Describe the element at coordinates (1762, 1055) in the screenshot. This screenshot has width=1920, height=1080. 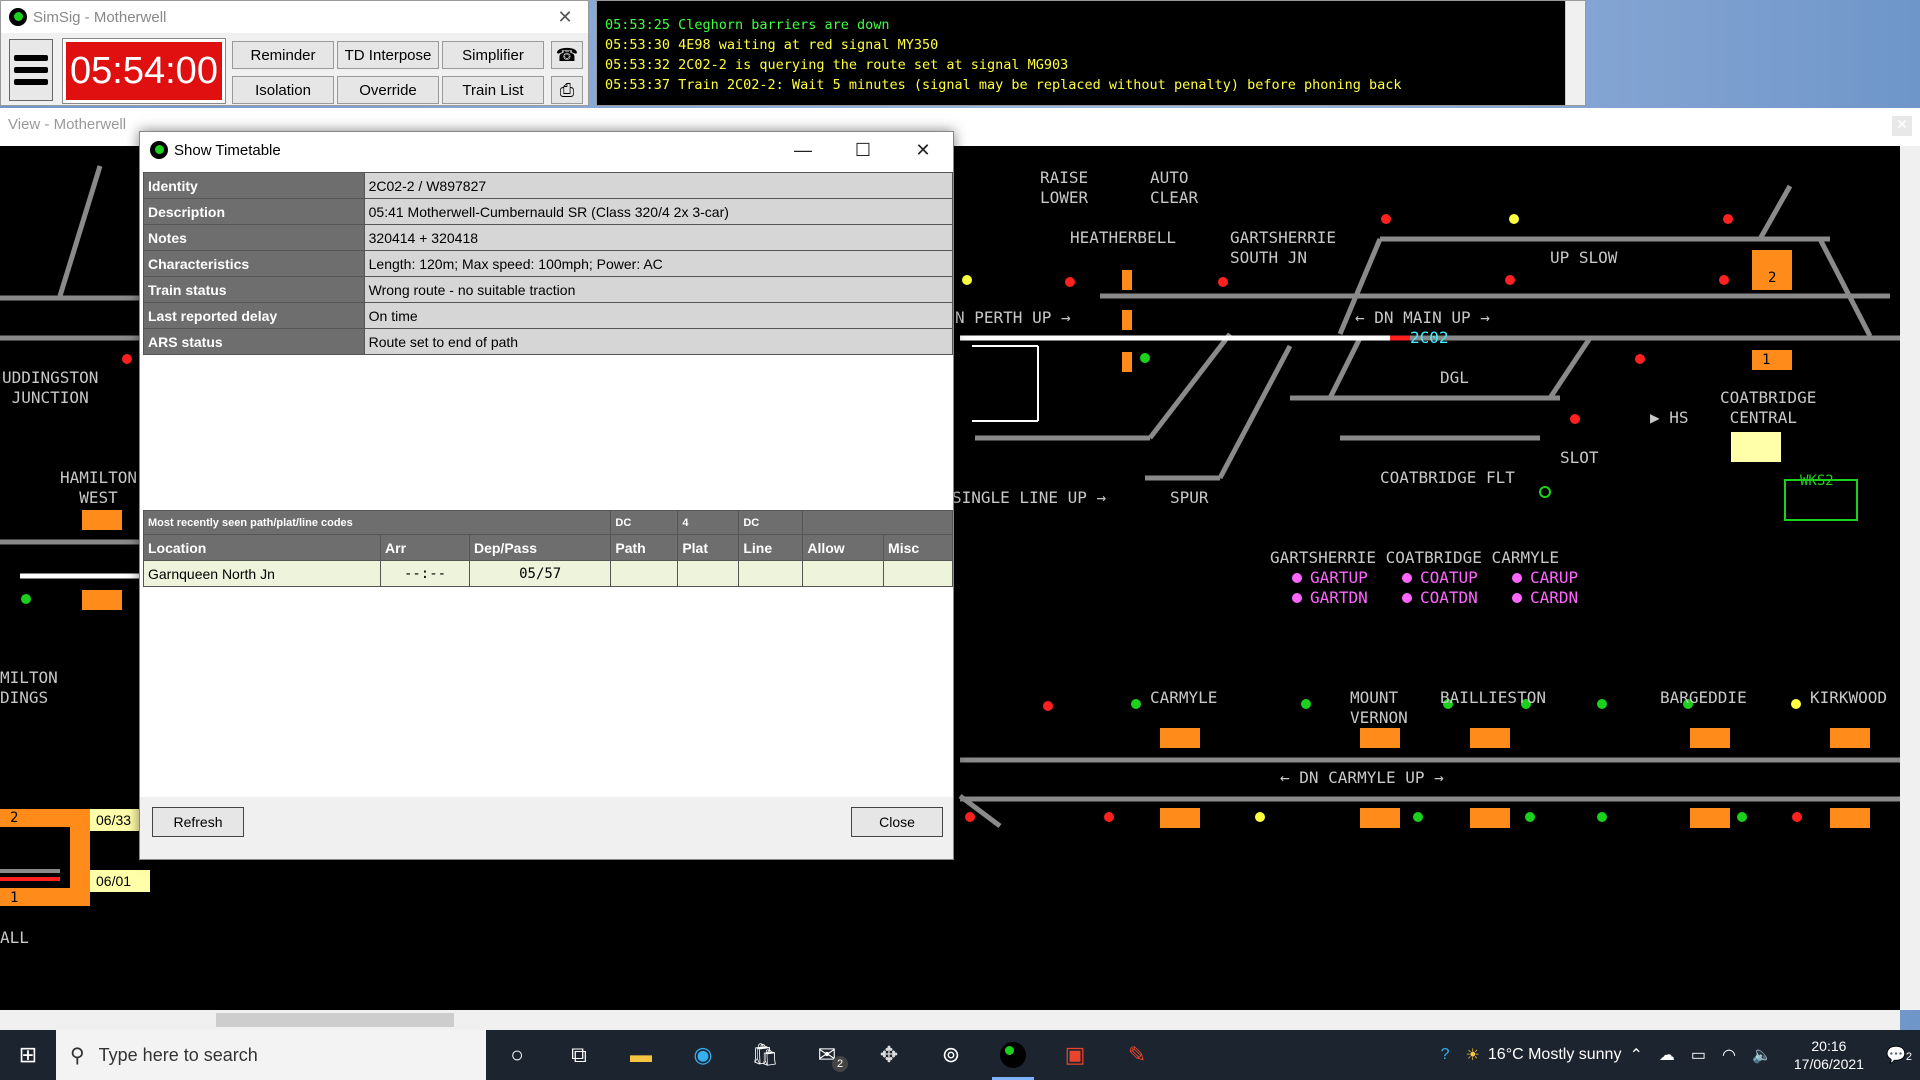
I see `volume-icon: 🔈` at that location.